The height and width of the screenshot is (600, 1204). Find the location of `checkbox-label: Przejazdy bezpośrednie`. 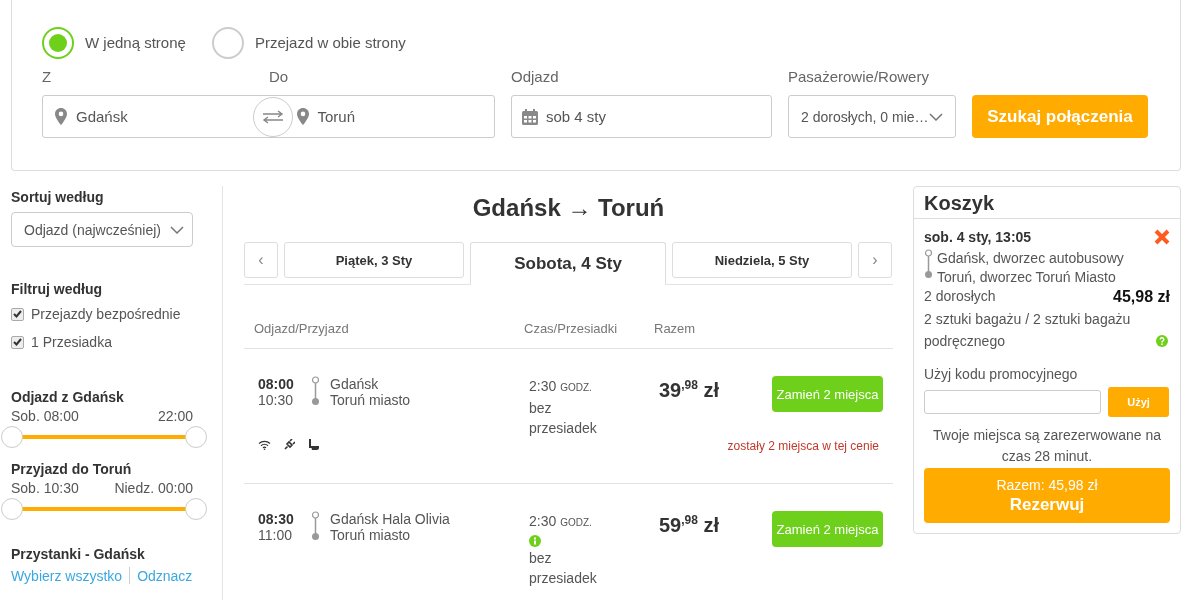

checkbox-label: Przejazdy bezpośrednie is located at coordinates (106, 314).